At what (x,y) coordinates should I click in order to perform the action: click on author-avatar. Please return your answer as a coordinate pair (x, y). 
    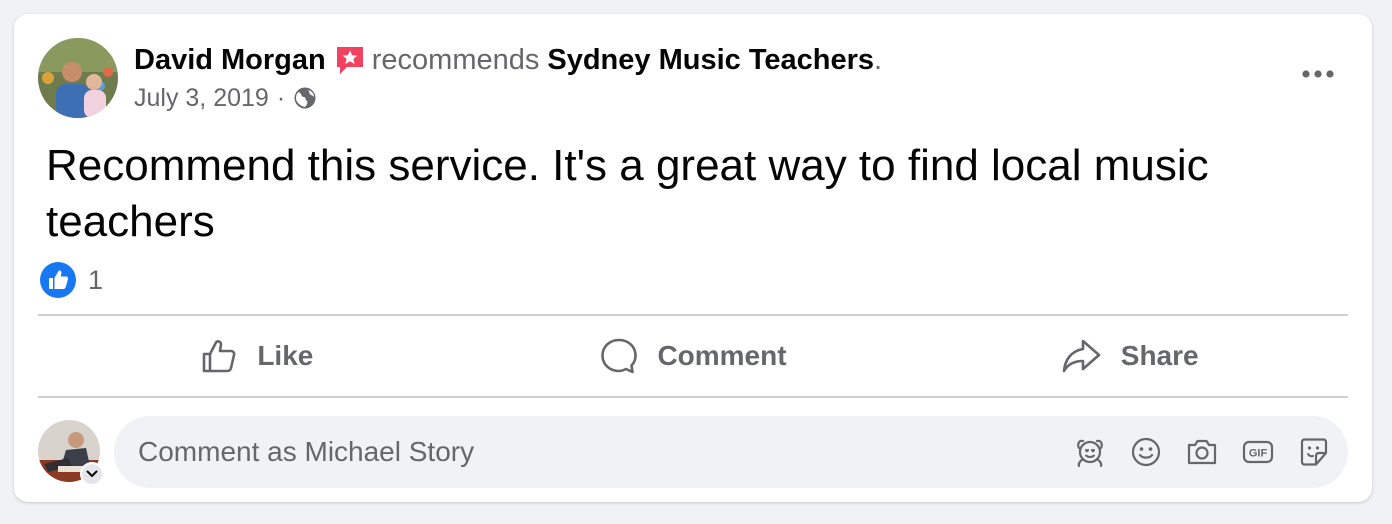
    Looking at the image, I should click on (78, 78).